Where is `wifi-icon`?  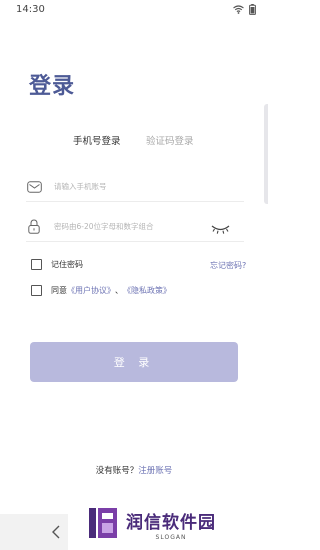
wifi-icon is located at coordinates (238, 9).